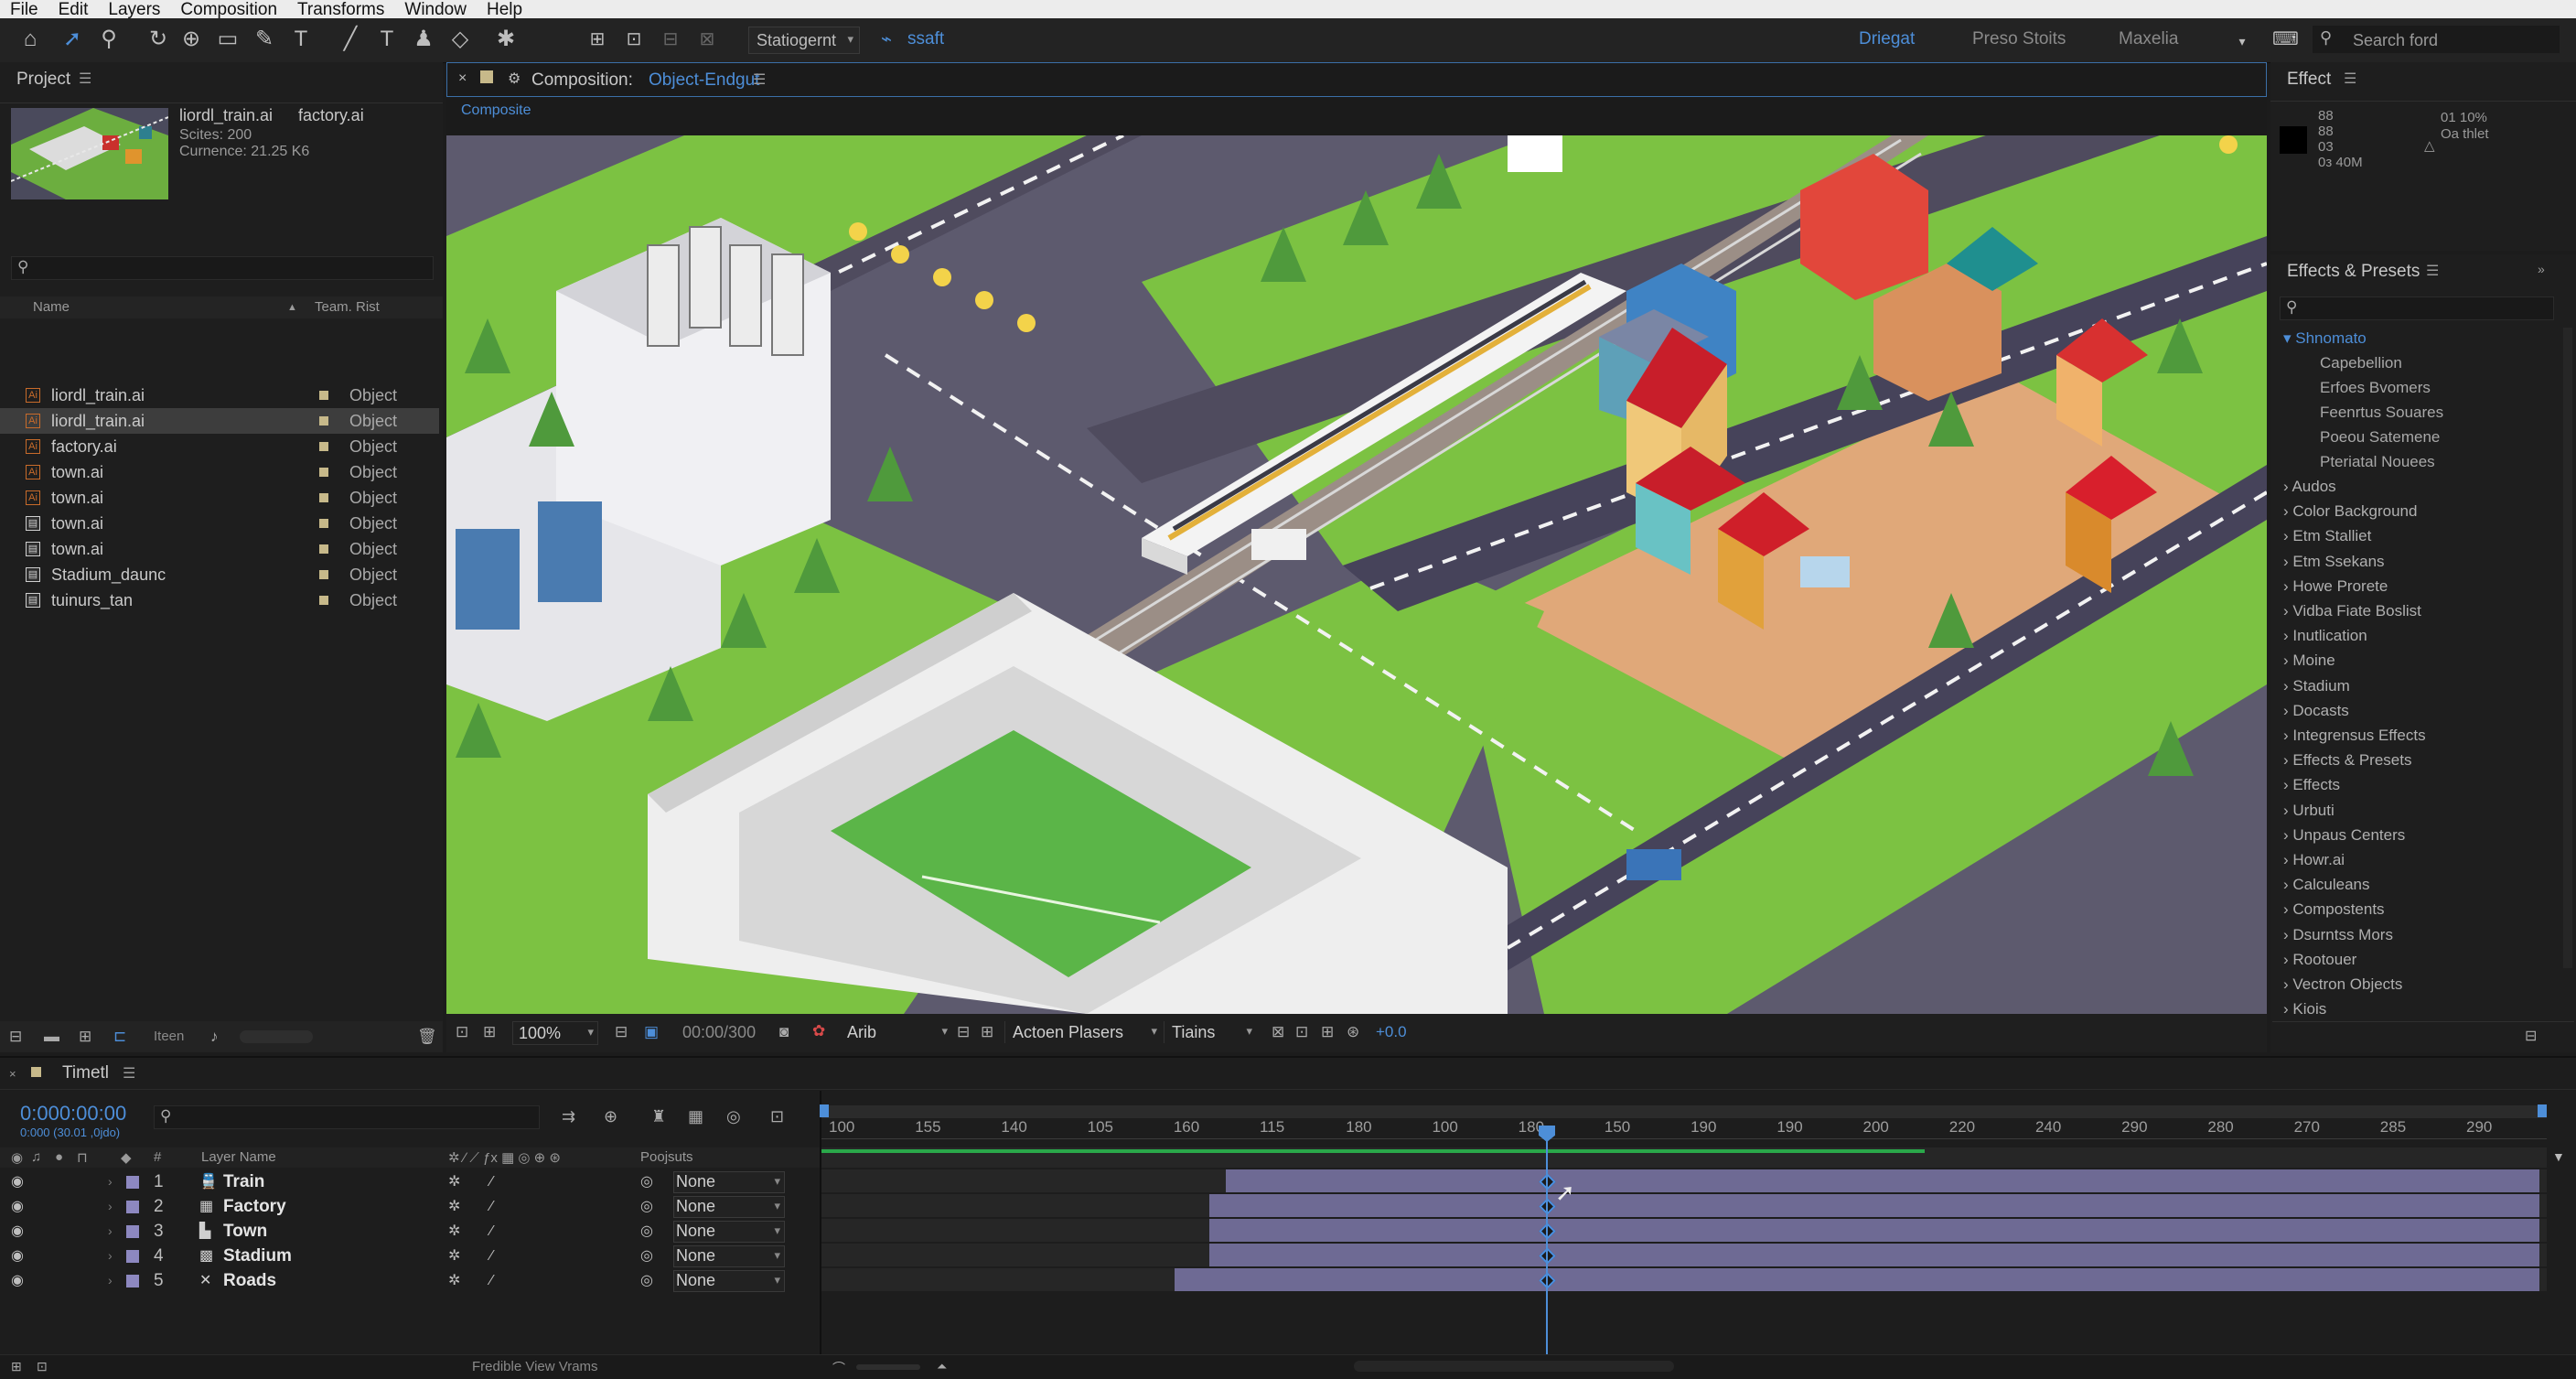  I want to click on effects-group: › Effects, so click(2312, 785).